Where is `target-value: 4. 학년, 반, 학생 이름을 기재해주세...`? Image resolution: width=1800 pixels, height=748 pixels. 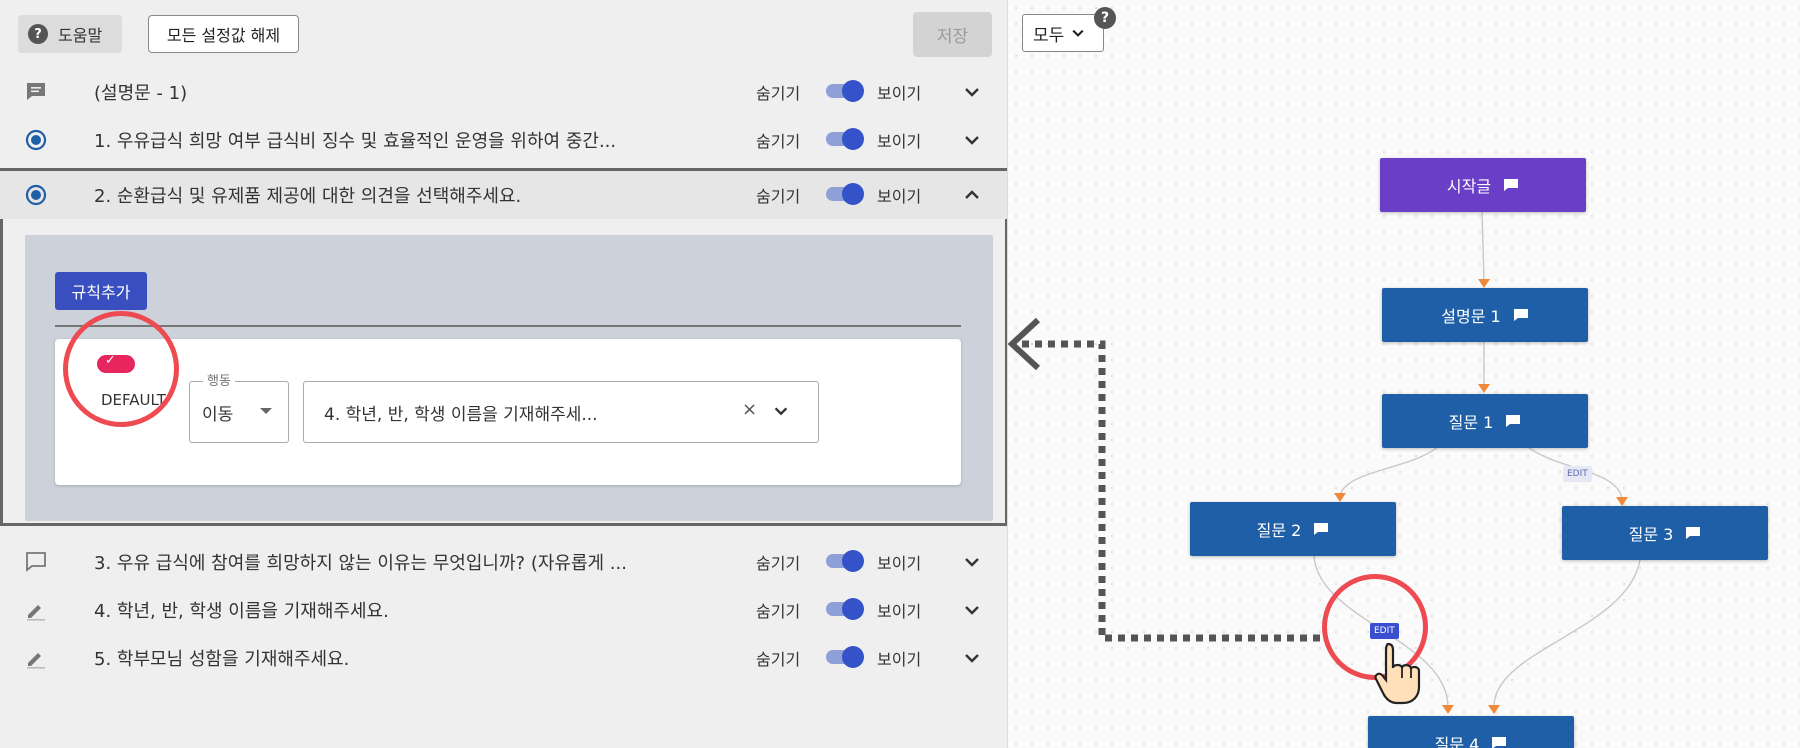 target-value: 4. 학년, 반, 학생 이름을 기재해주세... is located at coordinates (461, 415).